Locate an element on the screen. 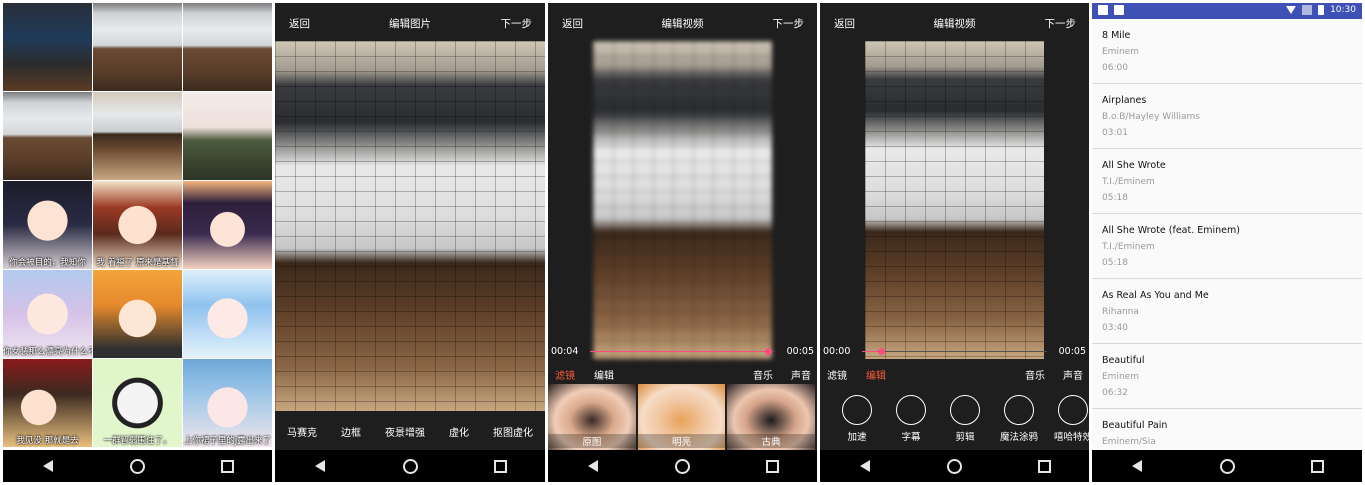  filter-label: 明亮 is located at coordinates (681, 441).